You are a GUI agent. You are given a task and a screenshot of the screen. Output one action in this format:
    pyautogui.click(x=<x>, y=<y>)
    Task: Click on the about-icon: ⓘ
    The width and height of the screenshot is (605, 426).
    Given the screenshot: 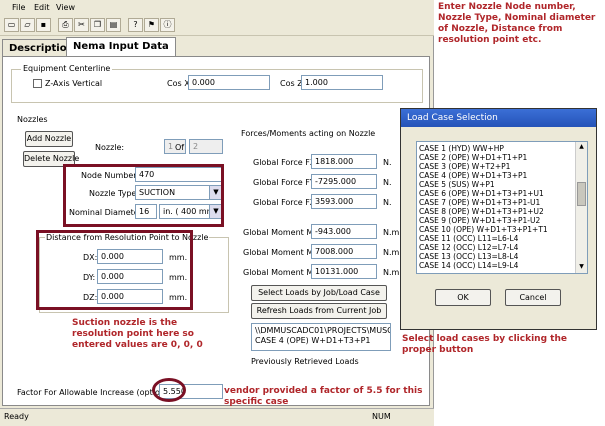 What is the action you would take?
    pyautogui.click(x=167, y=25)
    